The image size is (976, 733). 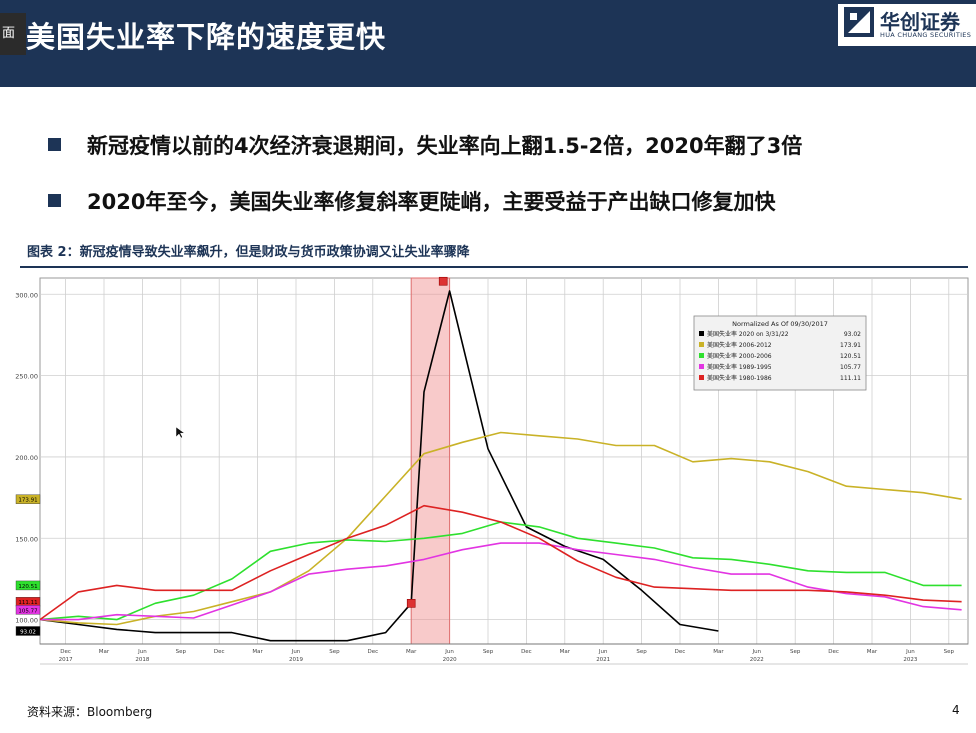 I want to click on window-tab-fragment: 面, so click(x=13, y=34).